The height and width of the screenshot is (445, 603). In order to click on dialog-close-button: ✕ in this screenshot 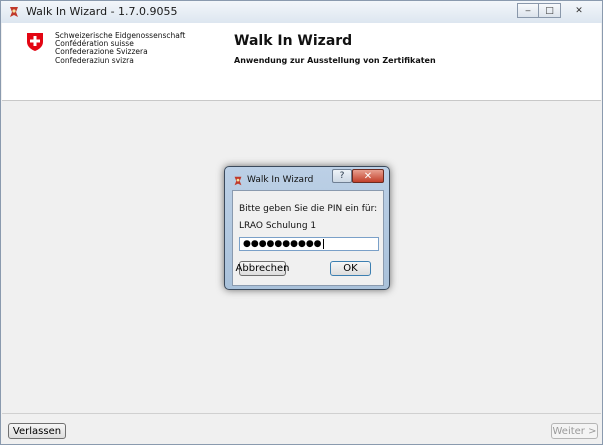, I will do `click(368, 176)`.